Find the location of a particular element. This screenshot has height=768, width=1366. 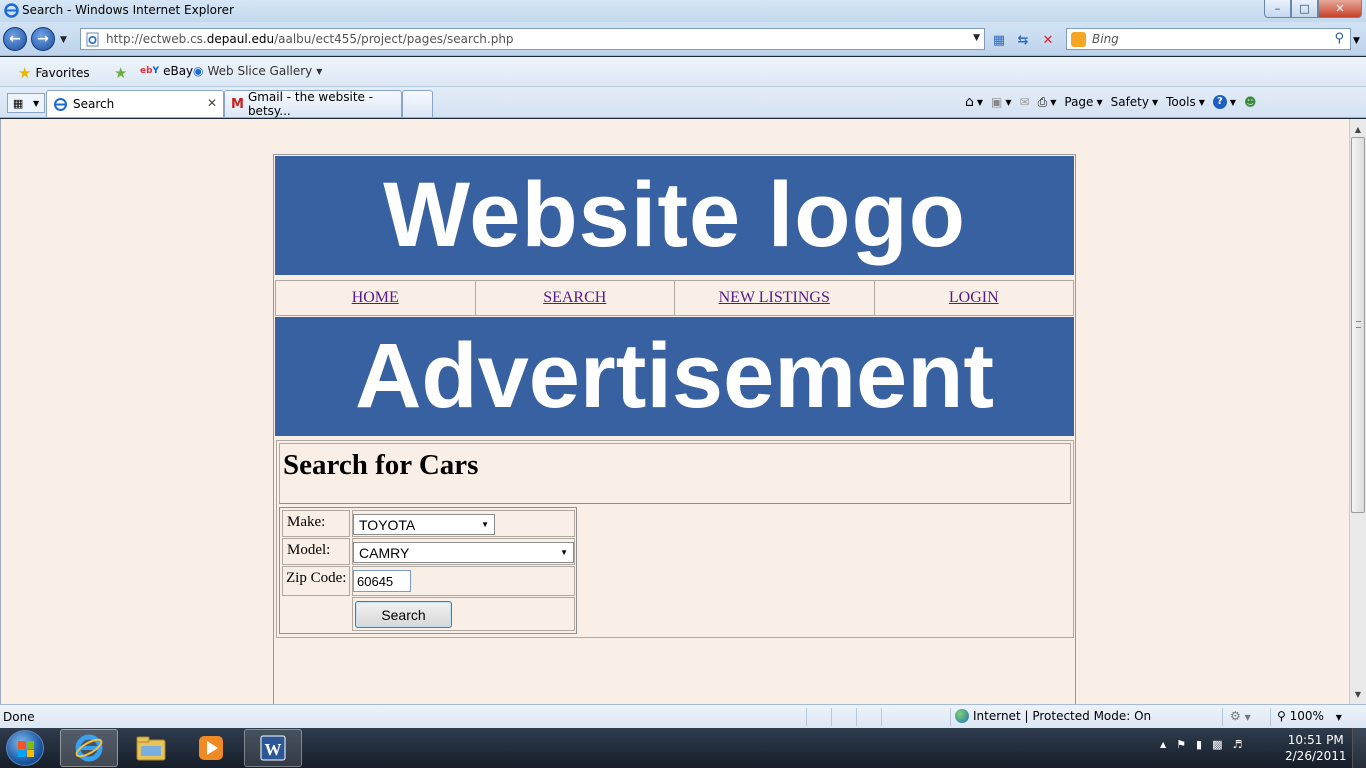

make-select: TOYOTA ▼ is located at coordinates (424, 524).